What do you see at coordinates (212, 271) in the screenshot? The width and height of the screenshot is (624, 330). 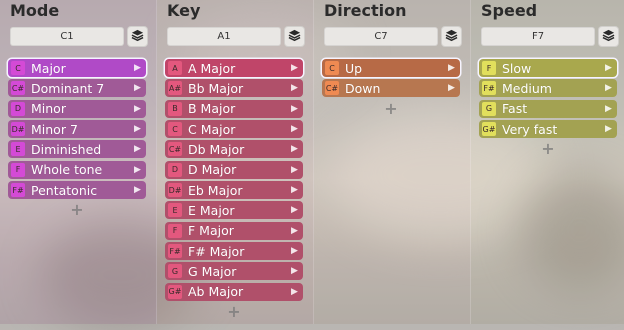 I see `option-label: G Major` at bounding box center [212, 271].